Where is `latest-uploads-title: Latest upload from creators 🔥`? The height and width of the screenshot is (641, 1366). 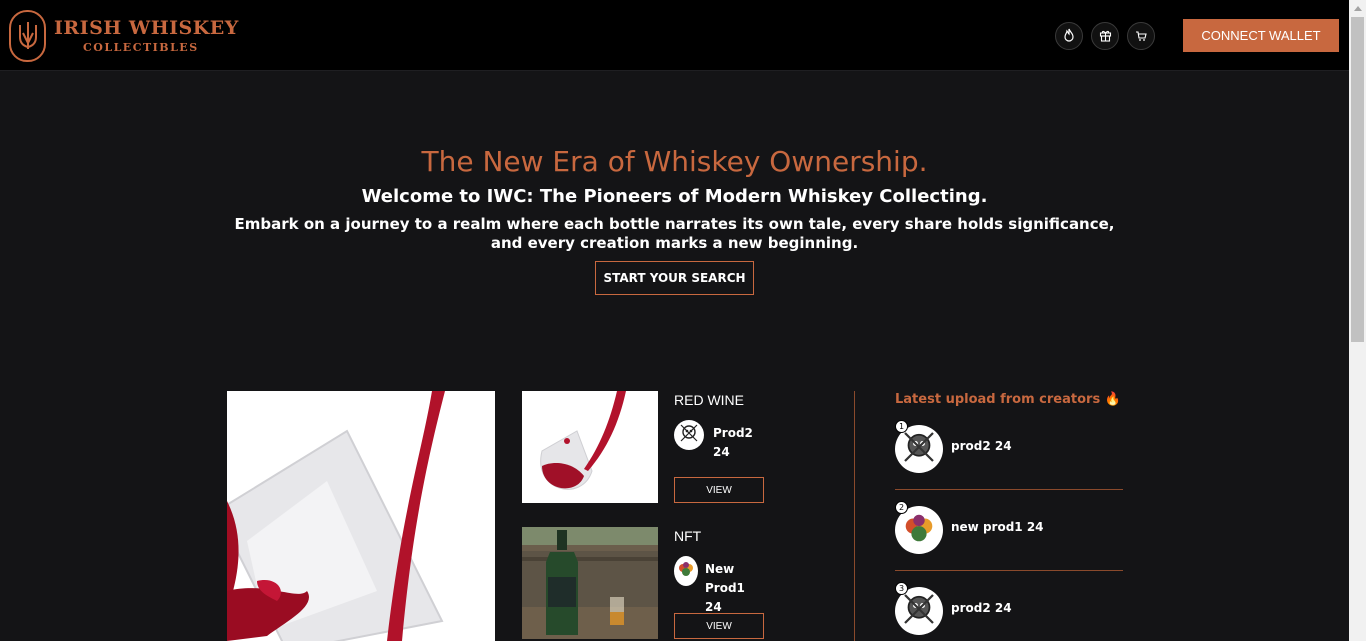 latest-uploads-title: Latest upload from creators 🔥 is located at coordinates (1008, 399).